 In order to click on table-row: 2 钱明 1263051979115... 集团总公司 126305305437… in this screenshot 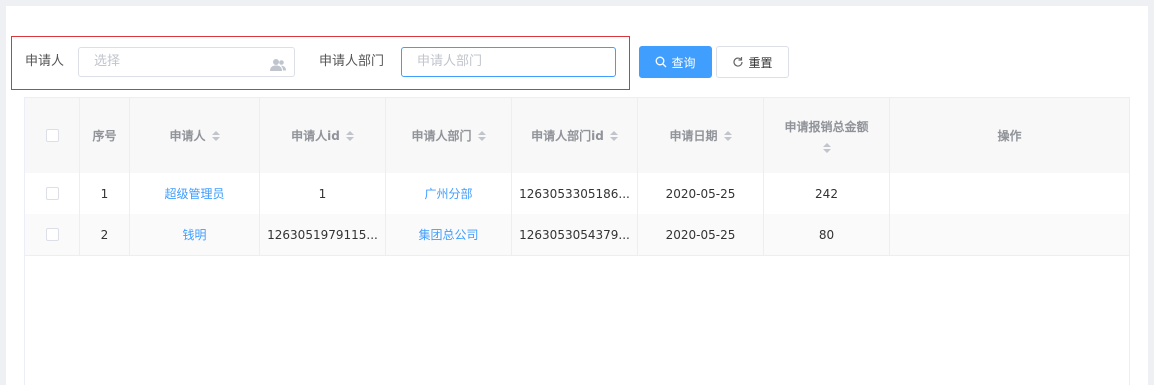, I will do `click(577, 235)`.